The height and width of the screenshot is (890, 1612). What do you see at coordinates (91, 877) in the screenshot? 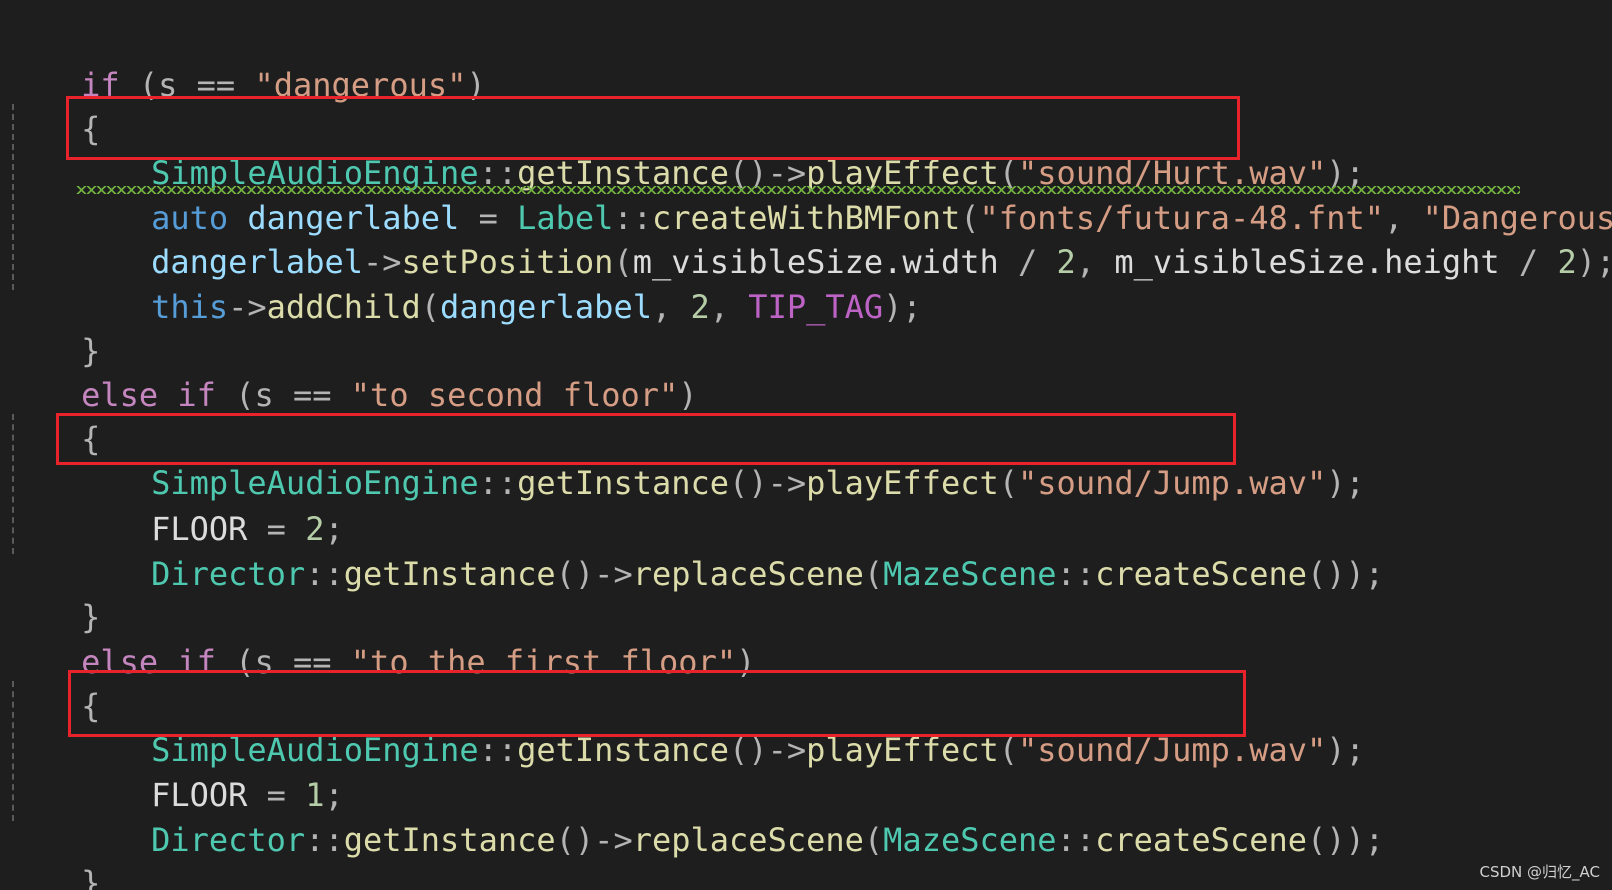
I see `token-brace: }` at bounding box center [91, 877].